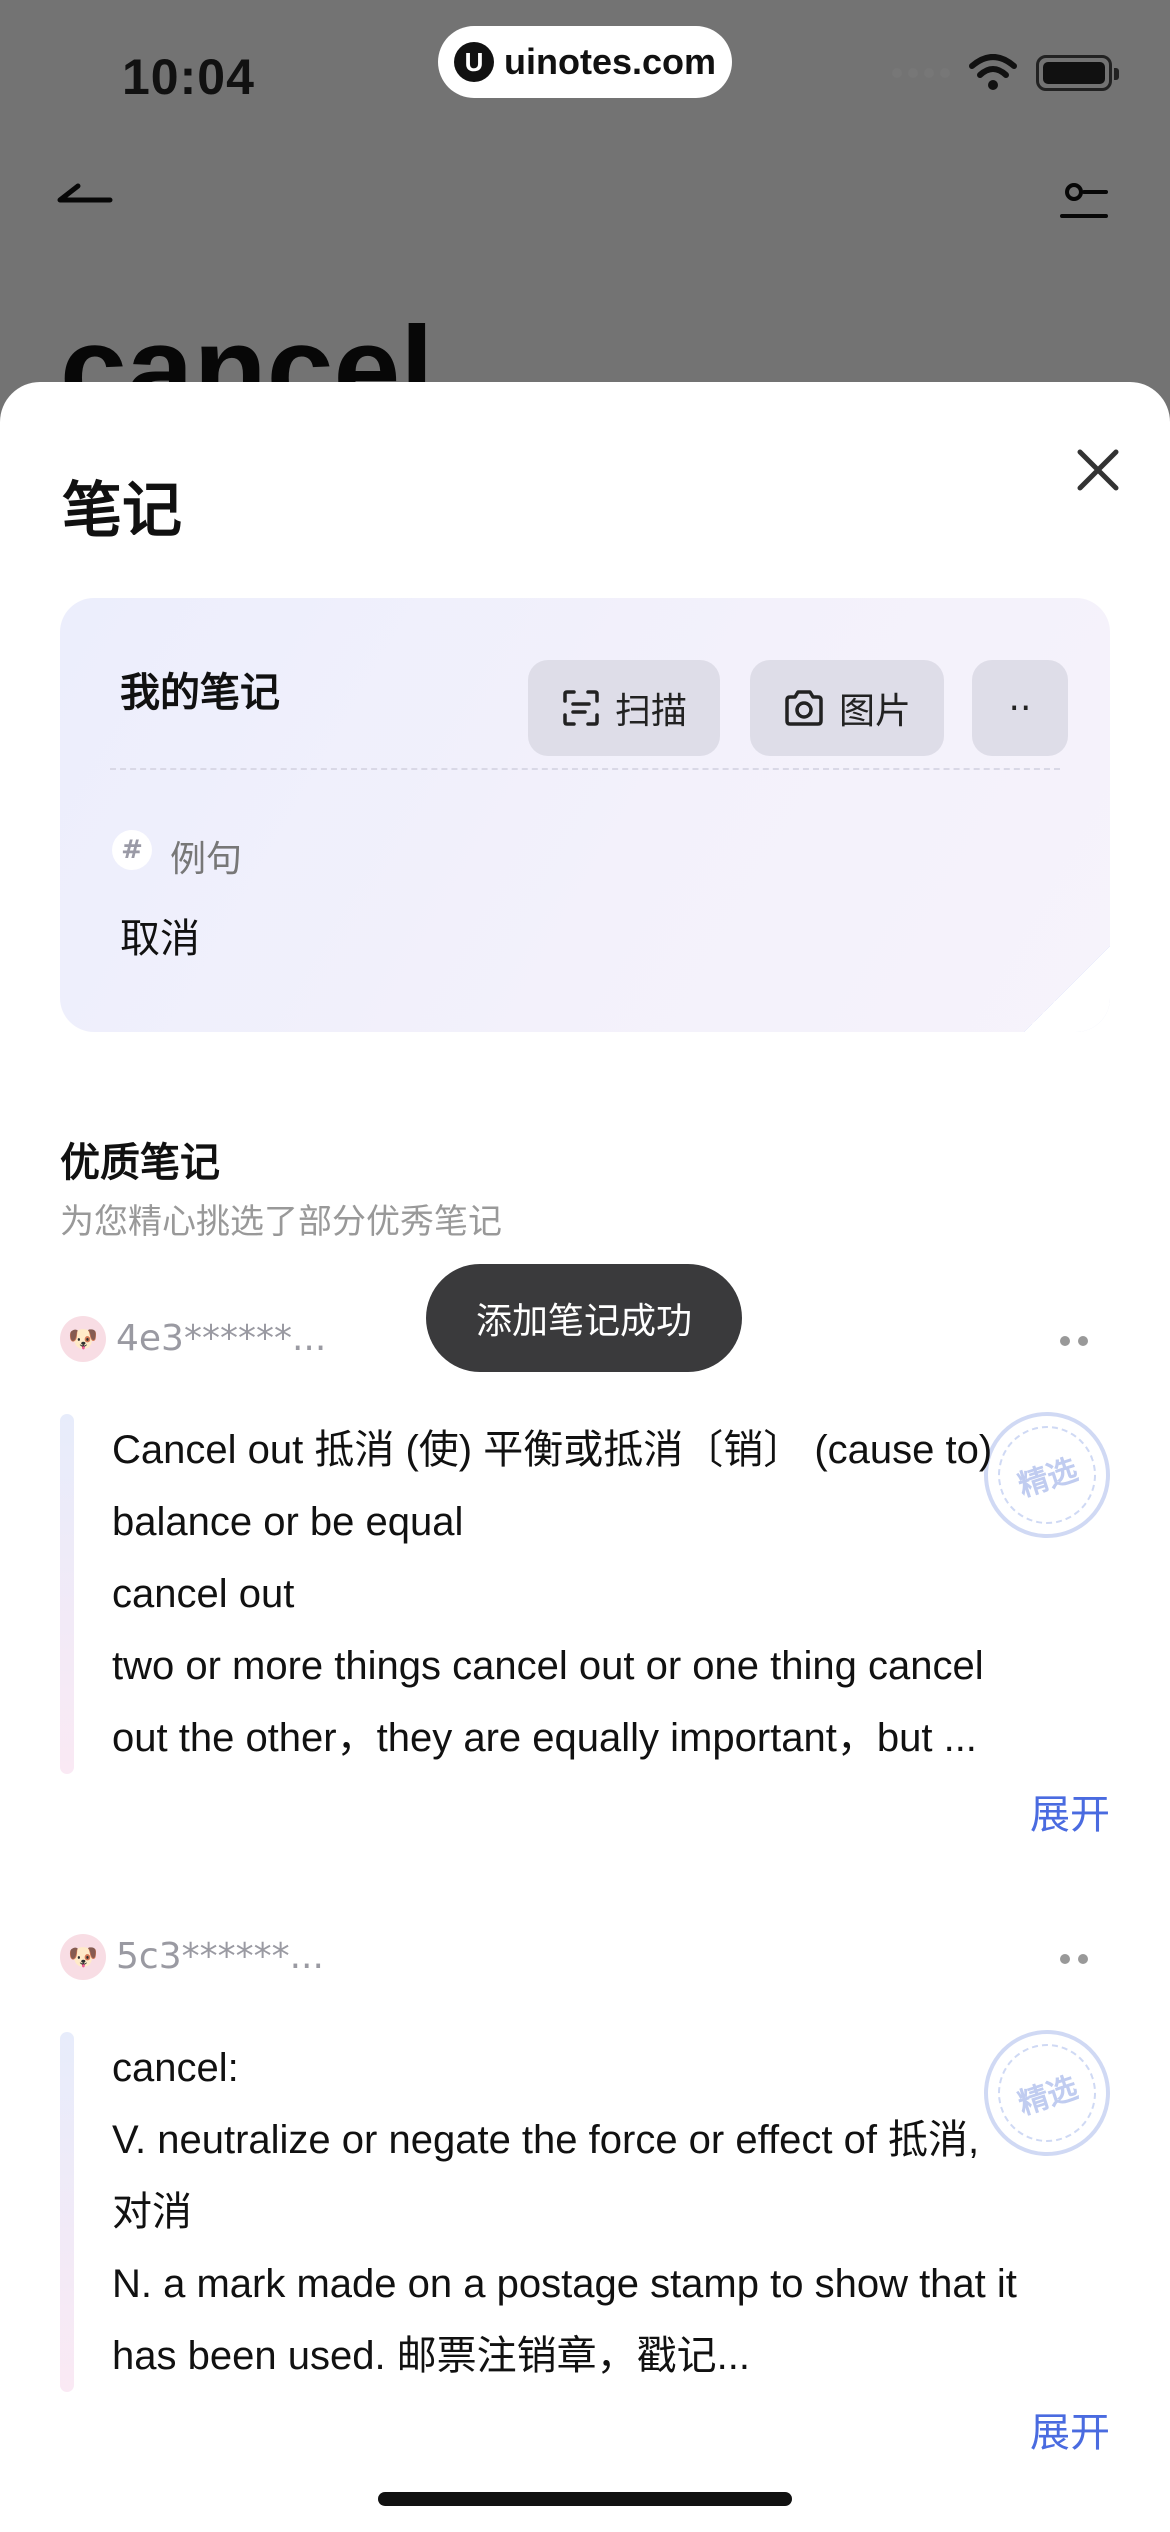  Describe the element at coordinates (581, 708) in the screenshot. I see `scan-icon` at that location.